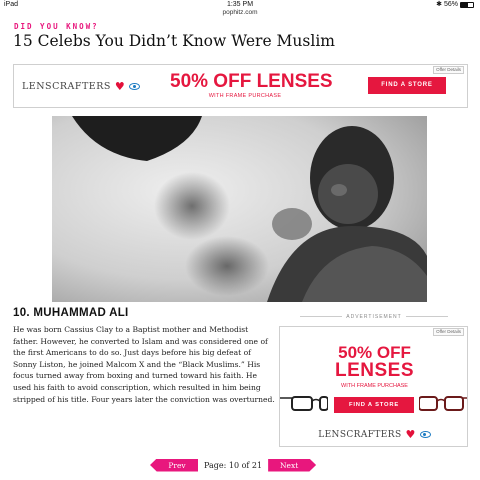  Describe the element at coordinates (374, 370) in the screenshot. I see `ad-line-2: LENSES` at that location.